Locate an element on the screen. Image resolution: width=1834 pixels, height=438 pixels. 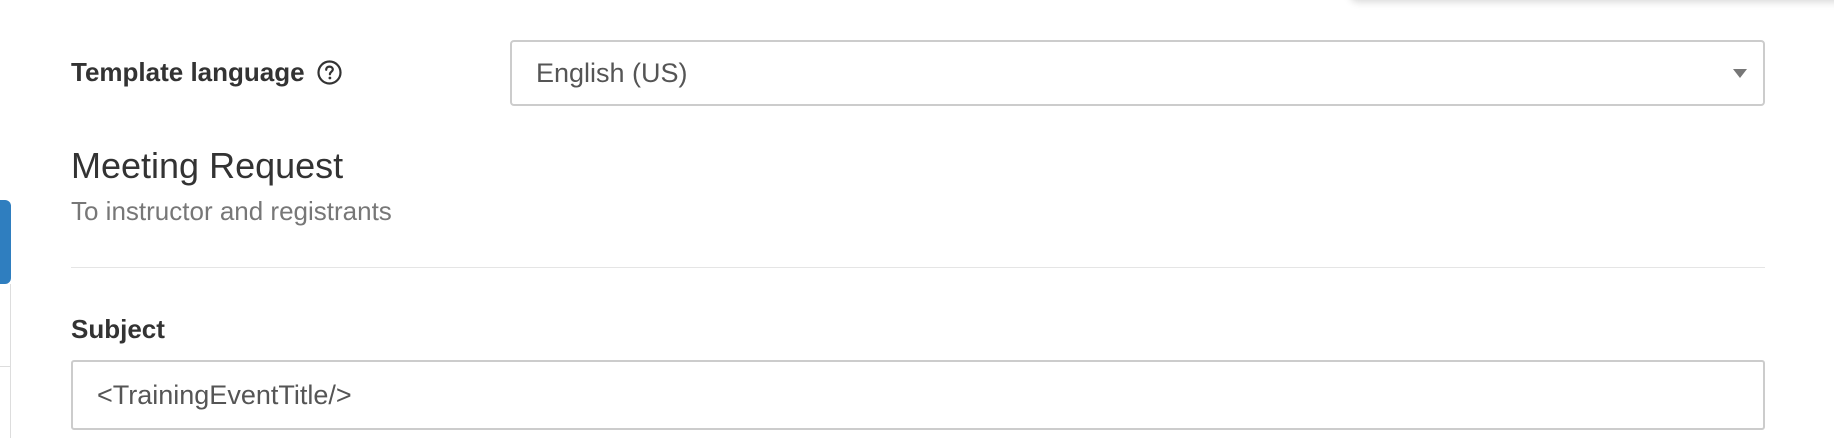
side-panel-divider is located at coordinates (5, 366).